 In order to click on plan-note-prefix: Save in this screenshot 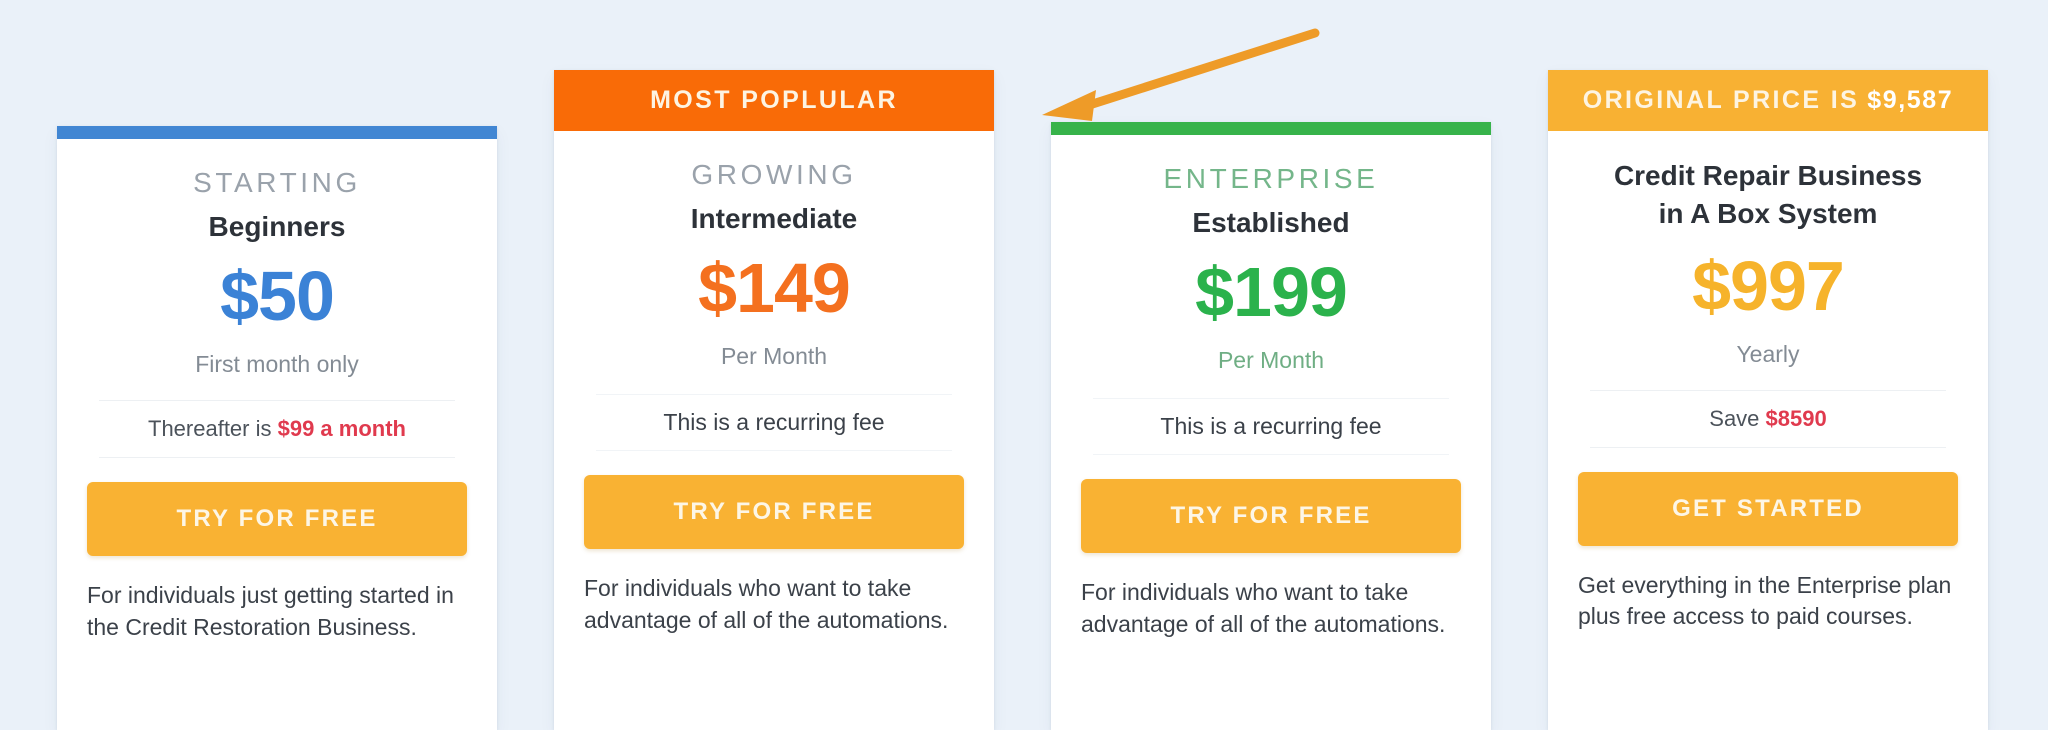, I will do `click(1737, 418)`.